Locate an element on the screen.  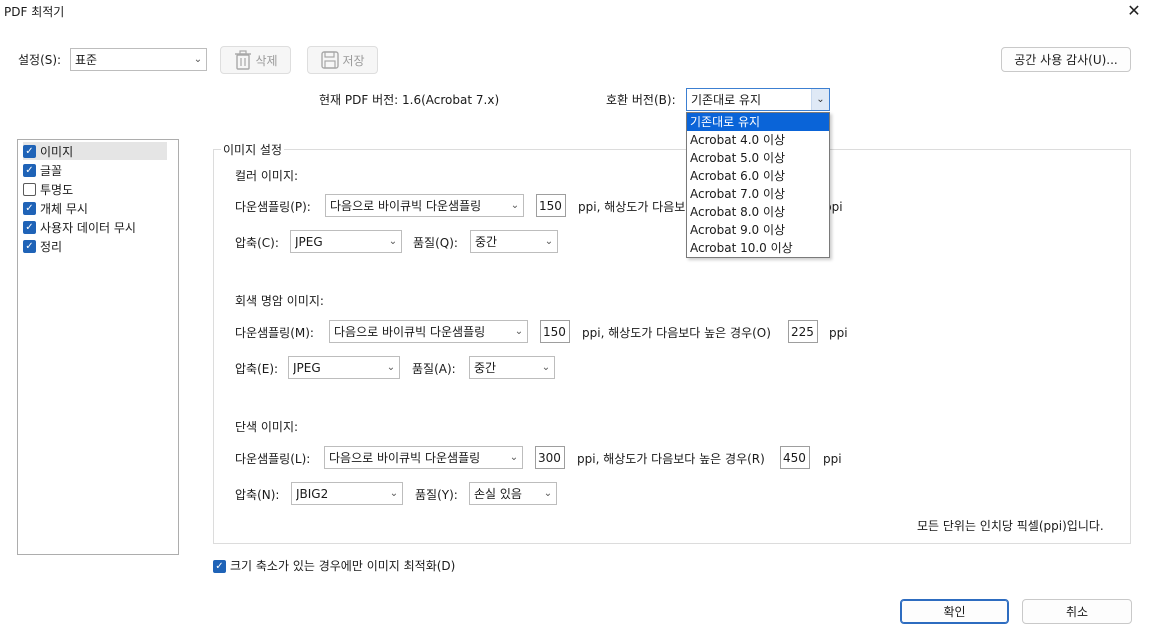
image-settings-title: 이미지 설정 is located at coordinates (253, 149).